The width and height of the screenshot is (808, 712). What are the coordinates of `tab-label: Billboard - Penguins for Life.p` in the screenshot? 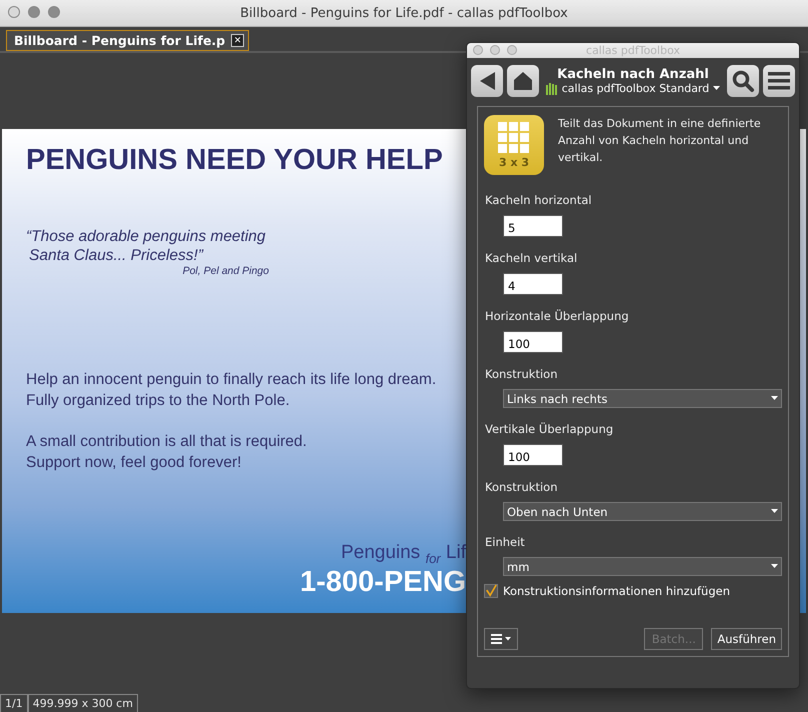 It's located at (120, 40).